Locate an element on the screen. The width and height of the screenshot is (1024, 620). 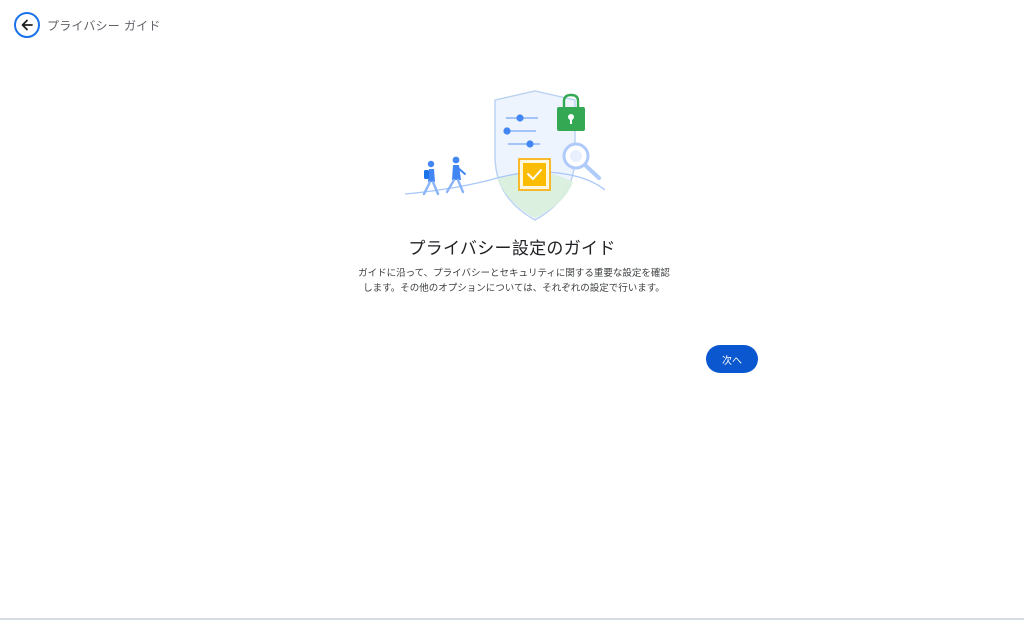
header: プライバシー ガイド is located at coordinates (87, 25).